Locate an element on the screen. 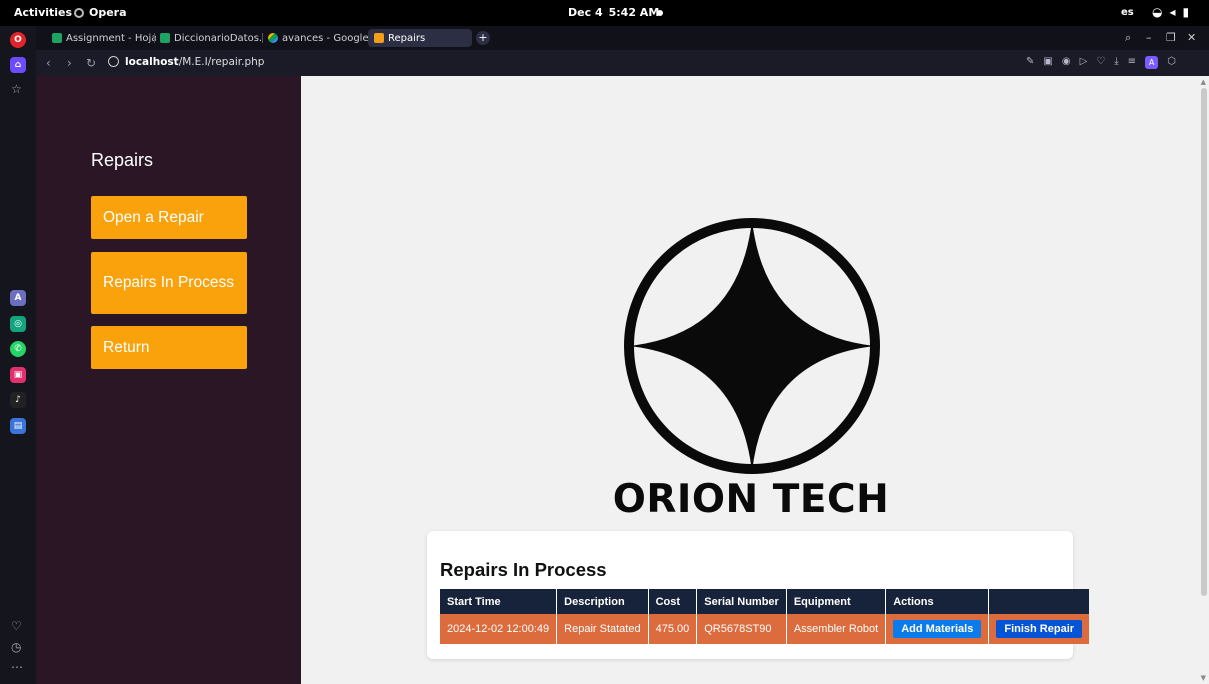  battery-icon: ▮ is located at coordinates (1186, 12).